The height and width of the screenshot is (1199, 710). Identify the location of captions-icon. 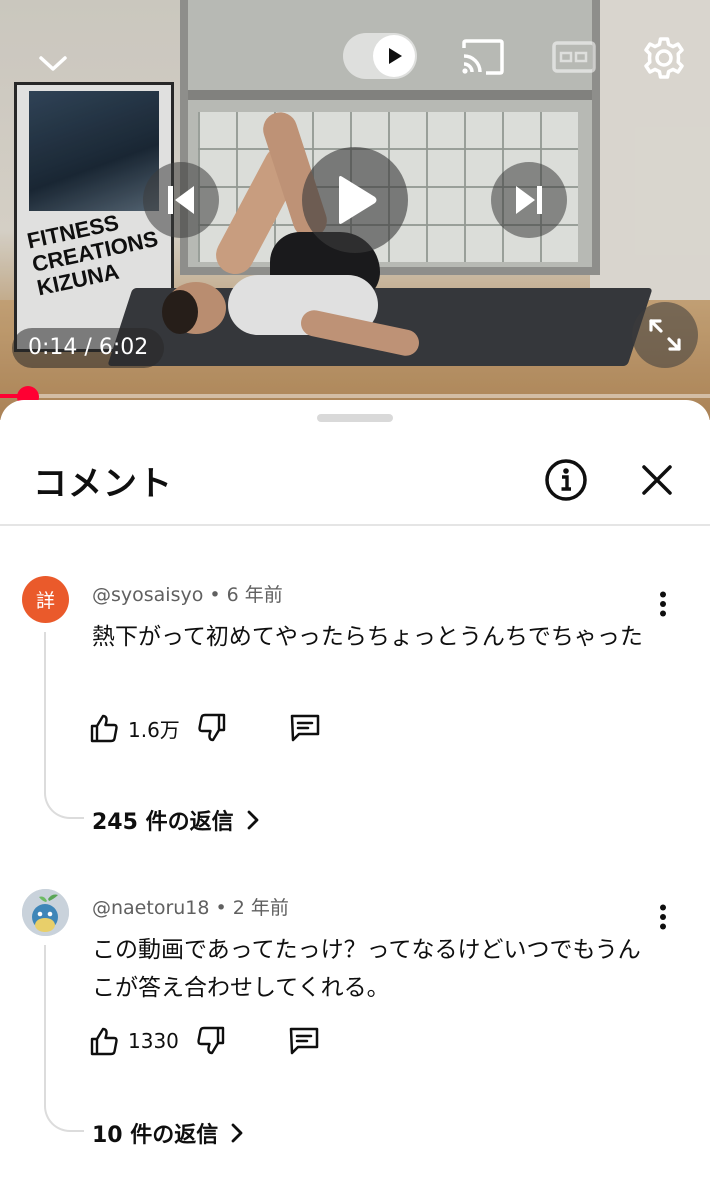
(574, 57).